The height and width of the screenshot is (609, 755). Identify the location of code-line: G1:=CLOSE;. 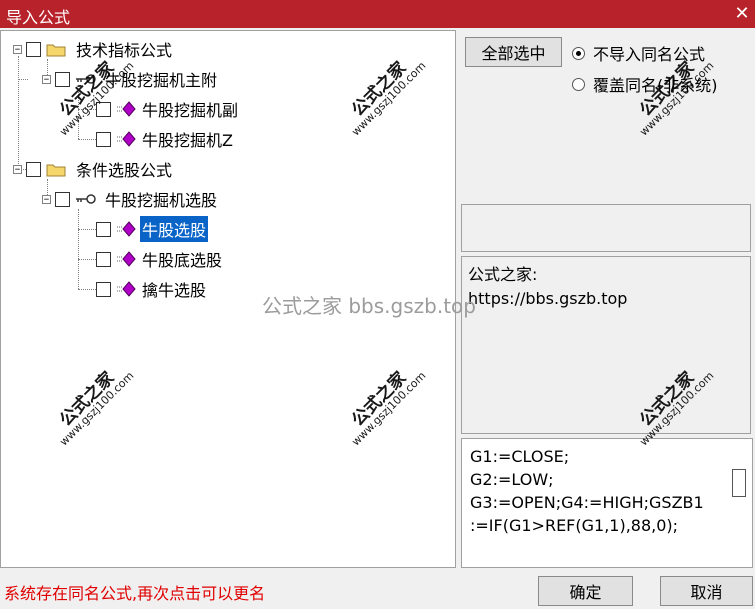
(520, 456).